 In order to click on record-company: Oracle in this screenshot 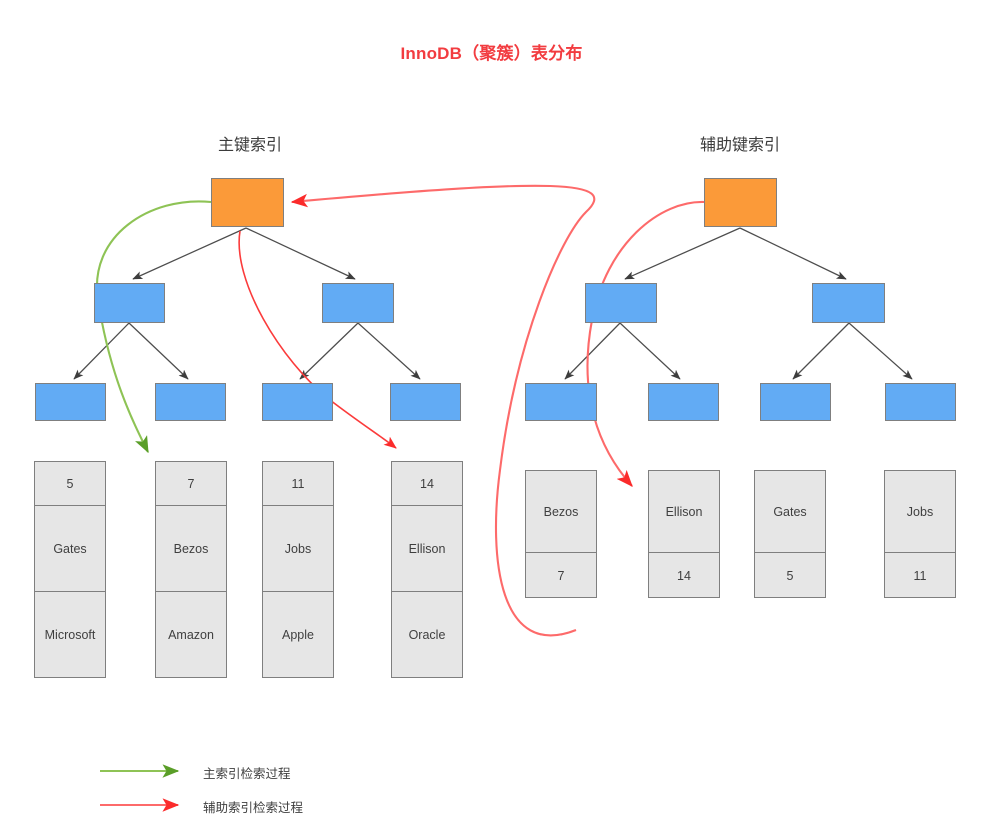, I will do `click(427, 634)`.